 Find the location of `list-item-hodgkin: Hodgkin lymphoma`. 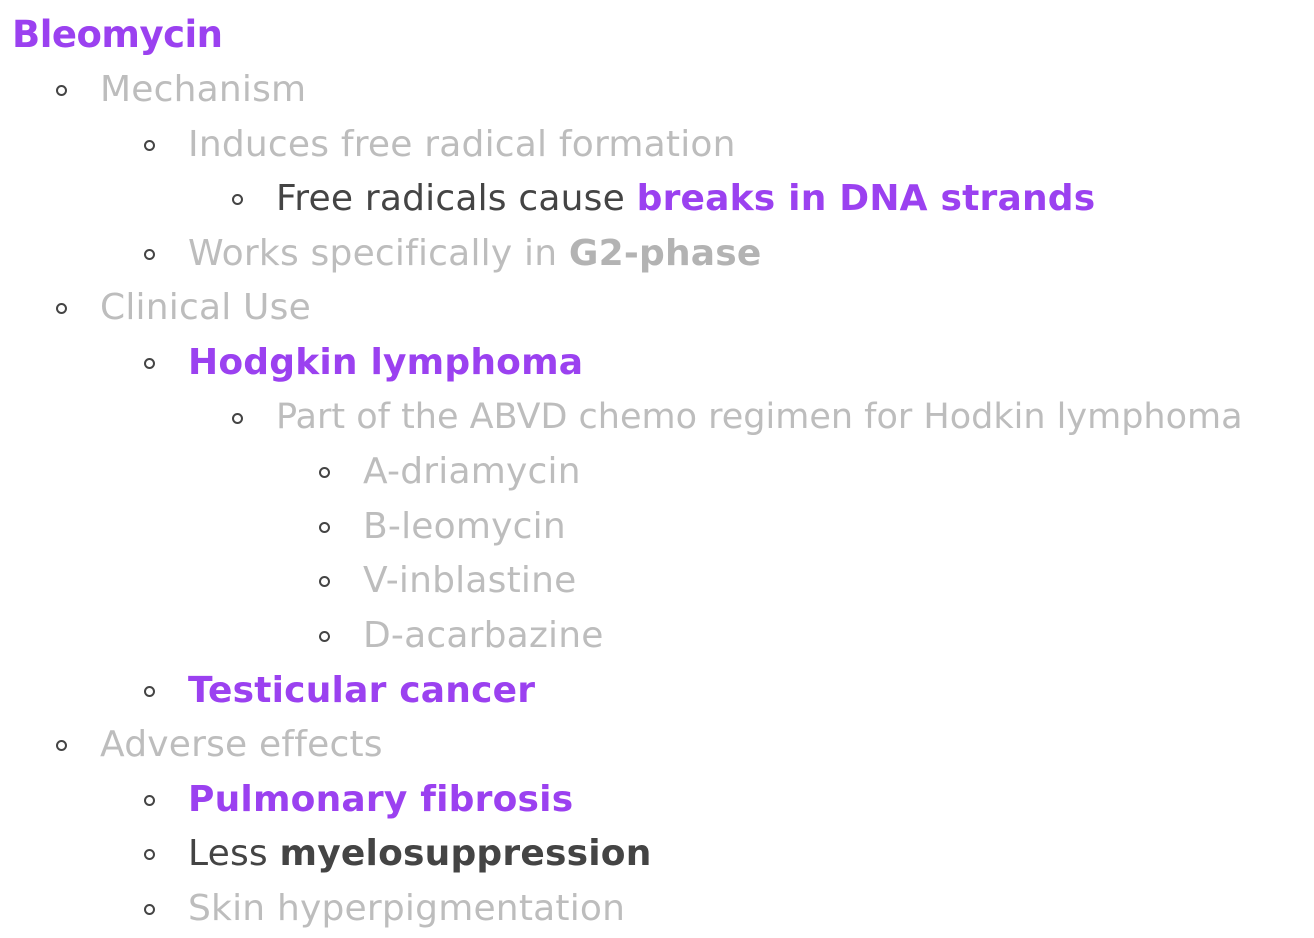

list-item-hodgkin: Hodgkin lymphoma is located at coordinates (291, 362).